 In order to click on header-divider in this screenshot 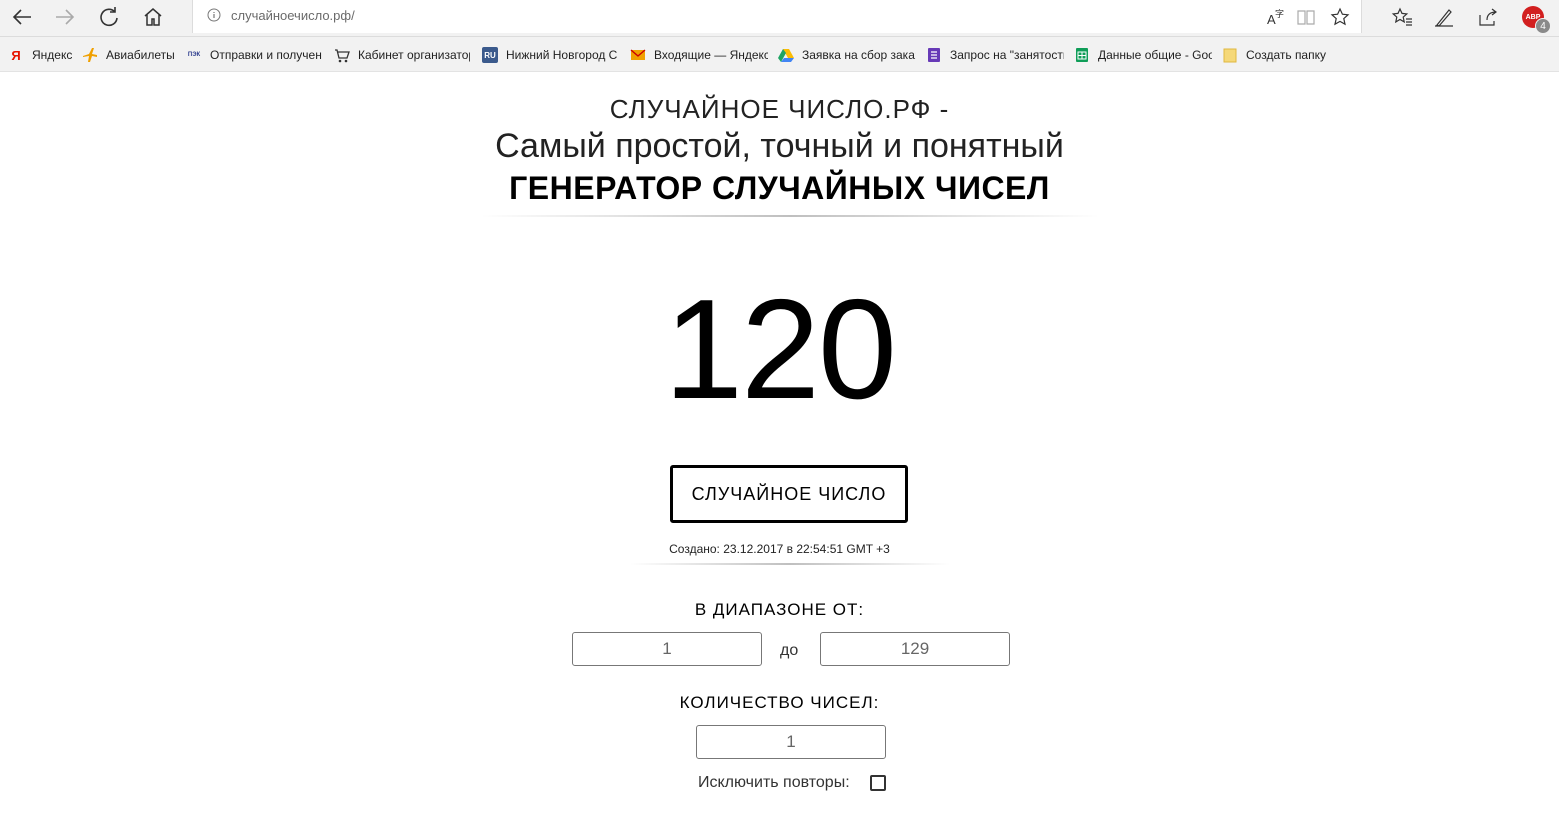, I will do `click(790, 216)`.